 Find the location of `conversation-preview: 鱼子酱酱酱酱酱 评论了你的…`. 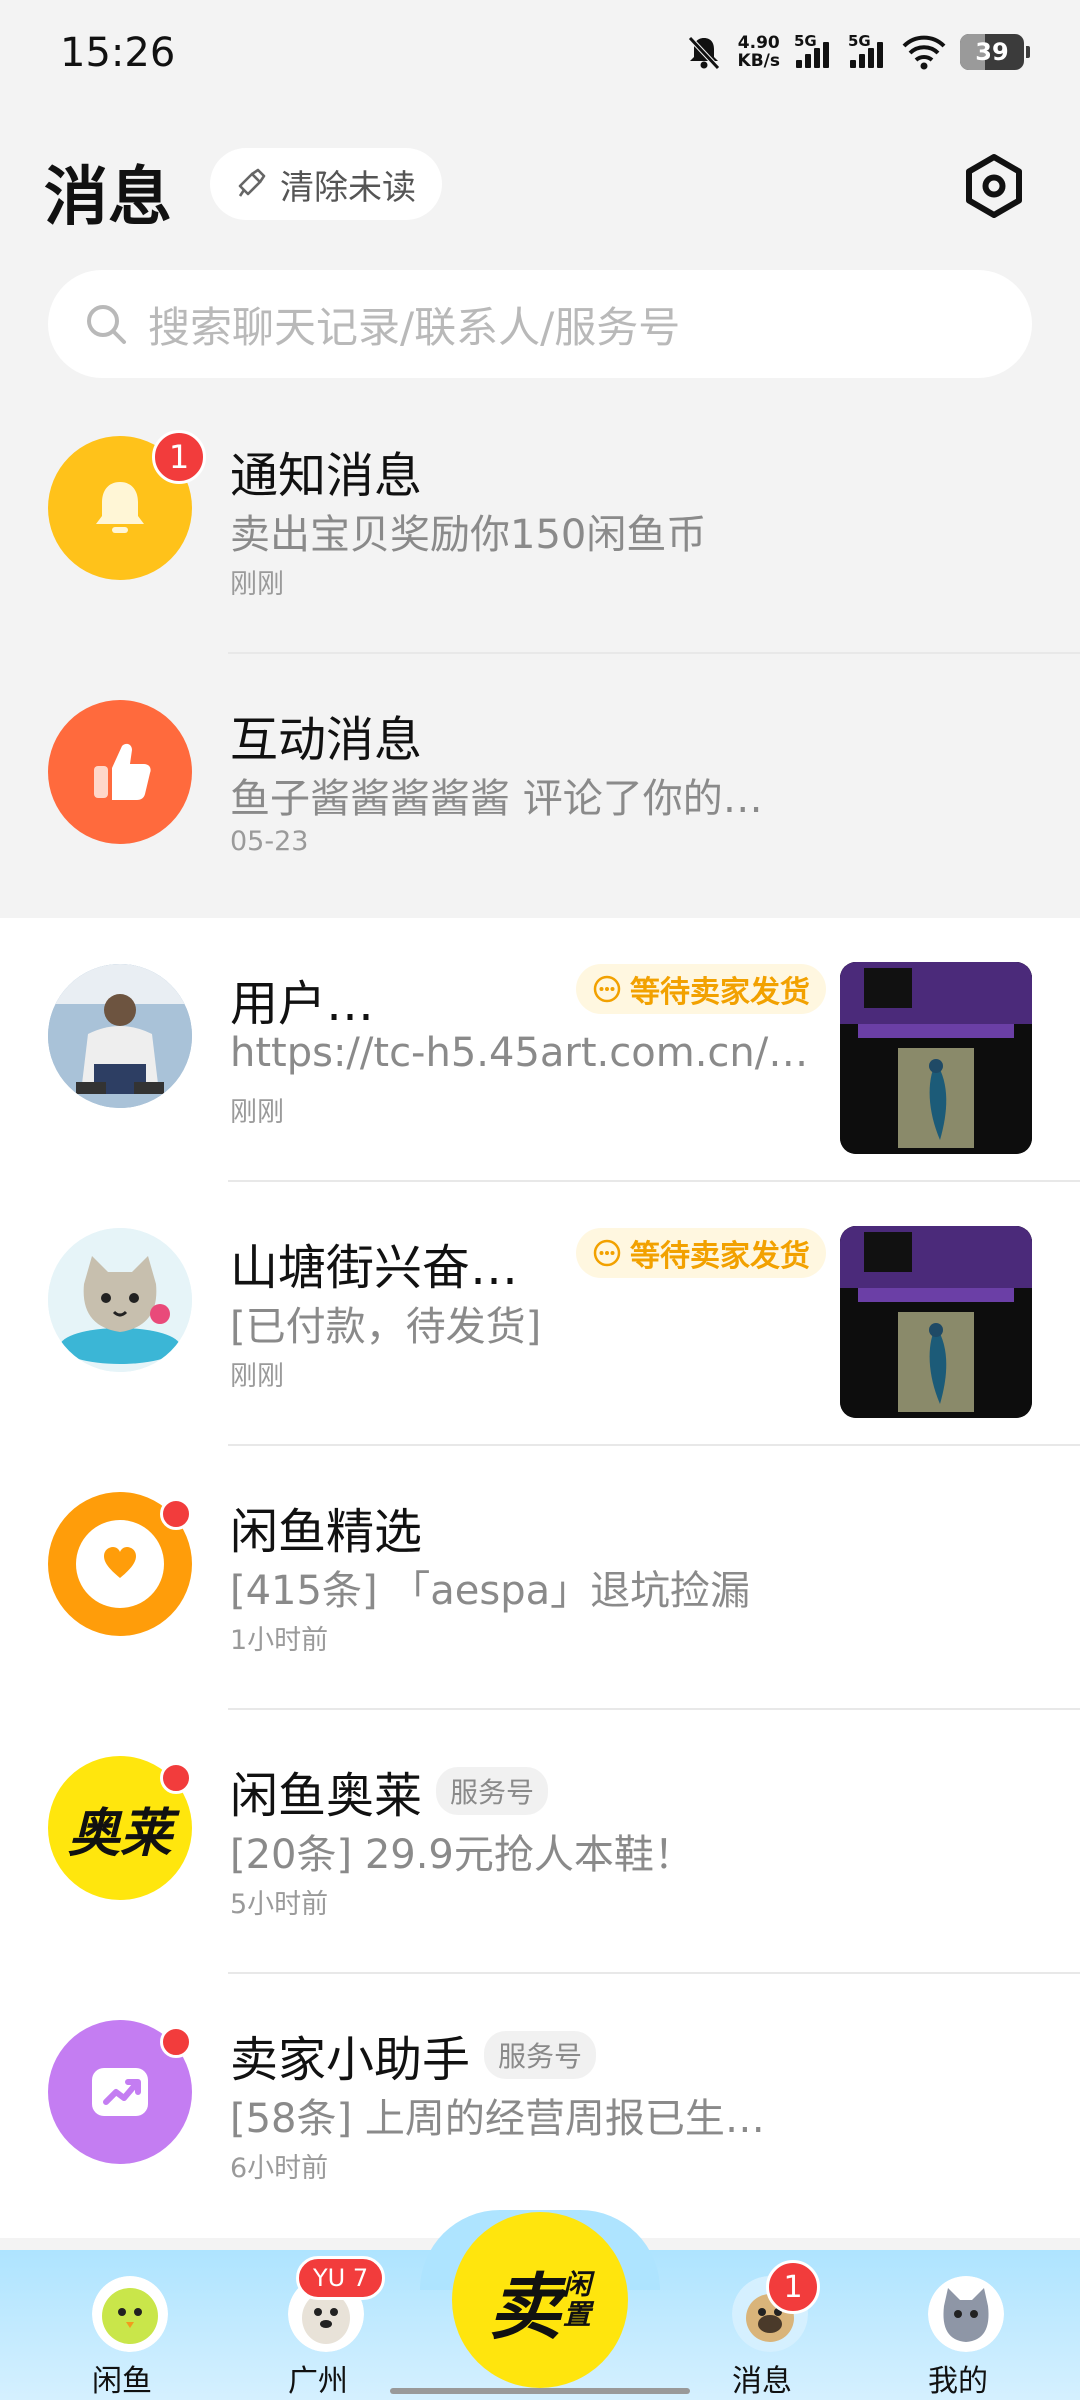

conversation-preview: 鱼子酱酱酱酱酱 评论了你的… is located at coordinates (496, 799).